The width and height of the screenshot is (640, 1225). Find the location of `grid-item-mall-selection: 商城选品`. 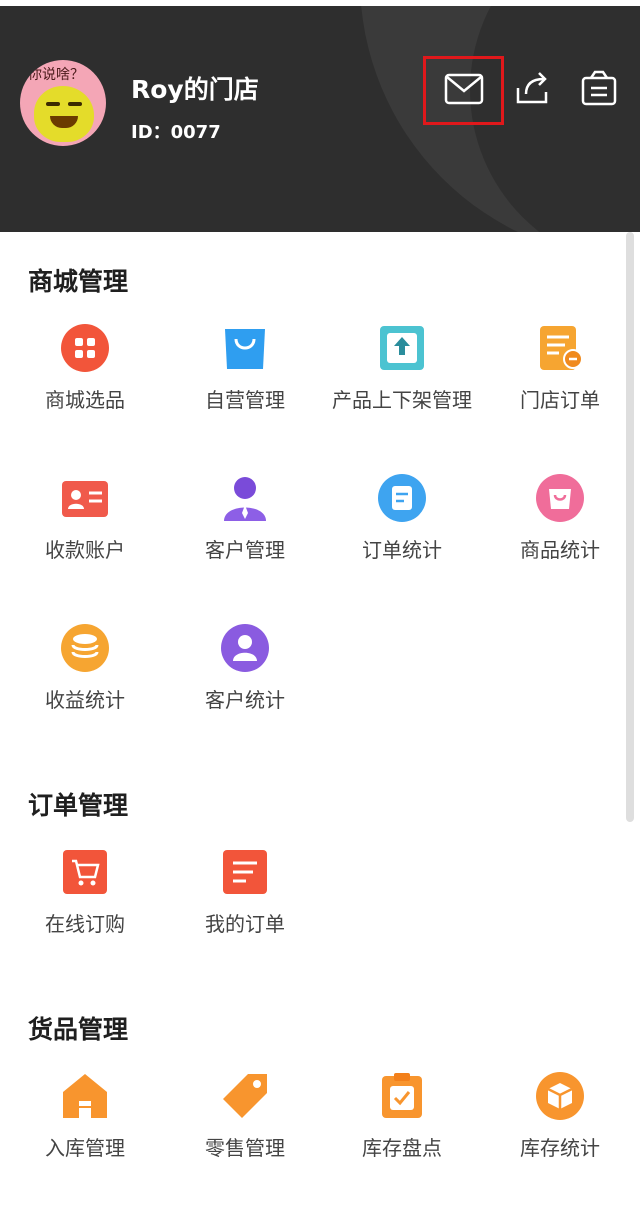

grid-item-mall-selection: 商城选品 is located at coordinates (85, 367).